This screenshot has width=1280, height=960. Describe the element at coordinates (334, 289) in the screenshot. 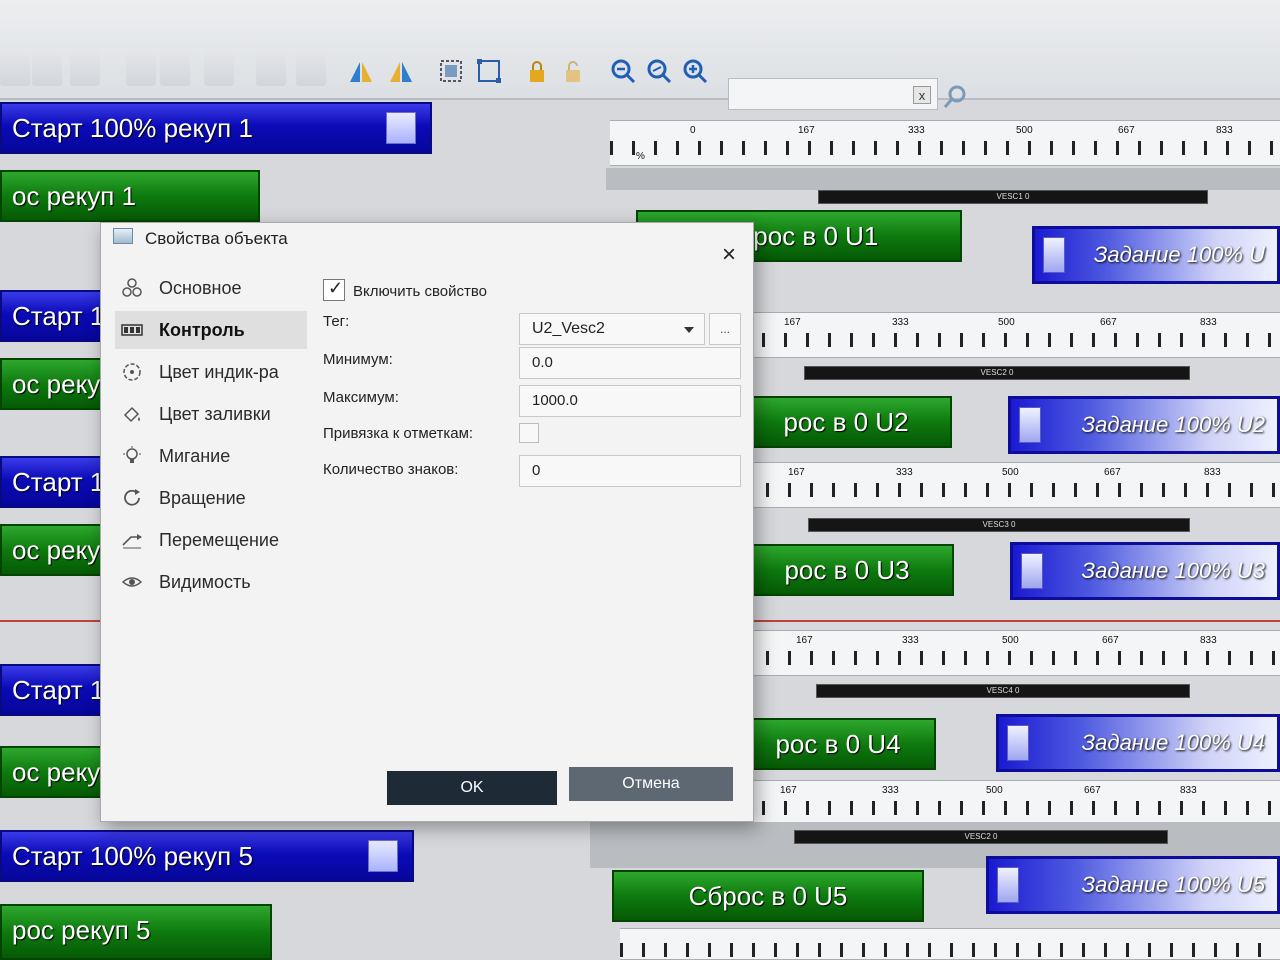

I see `enable-property-checkbox: ✓` at that location.